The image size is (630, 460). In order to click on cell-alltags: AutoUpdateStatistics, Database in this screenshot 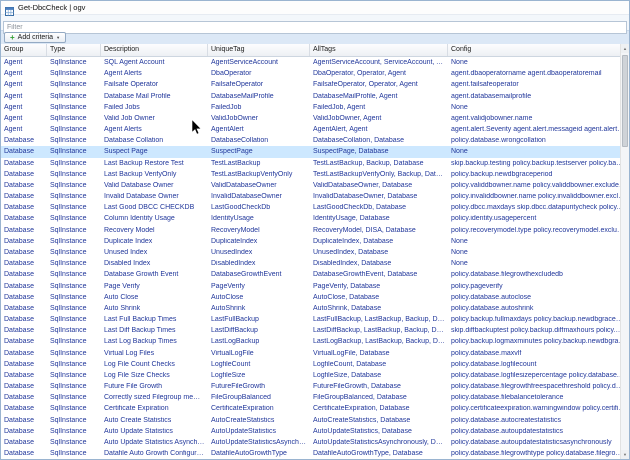, I will do `click(362, 431)`.